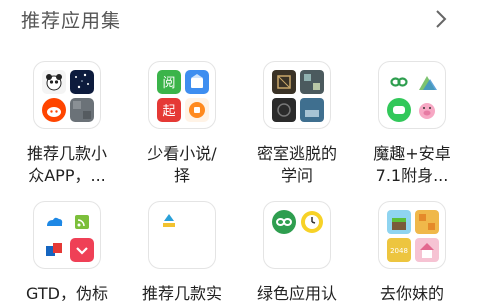 This screenshot has height=305, width=480. What do you see at coordinates (427, 222) in the screenshot?
I see `puzzle-board-icon` at bounding box center [427, 222].